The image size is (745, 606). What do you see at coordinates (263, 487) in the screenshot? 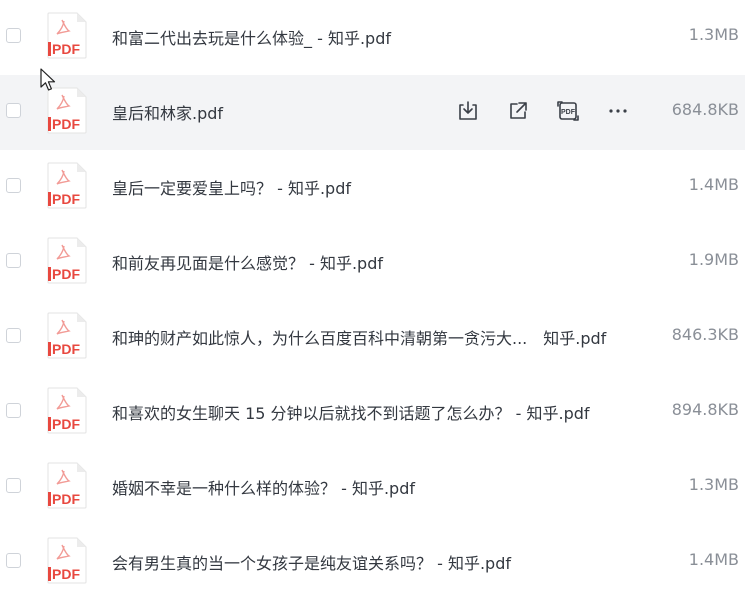
I see `file-name: 婚姻不幸是一种什么样的体验？ - 知乎.pdf` at bounding box center [263, 487].